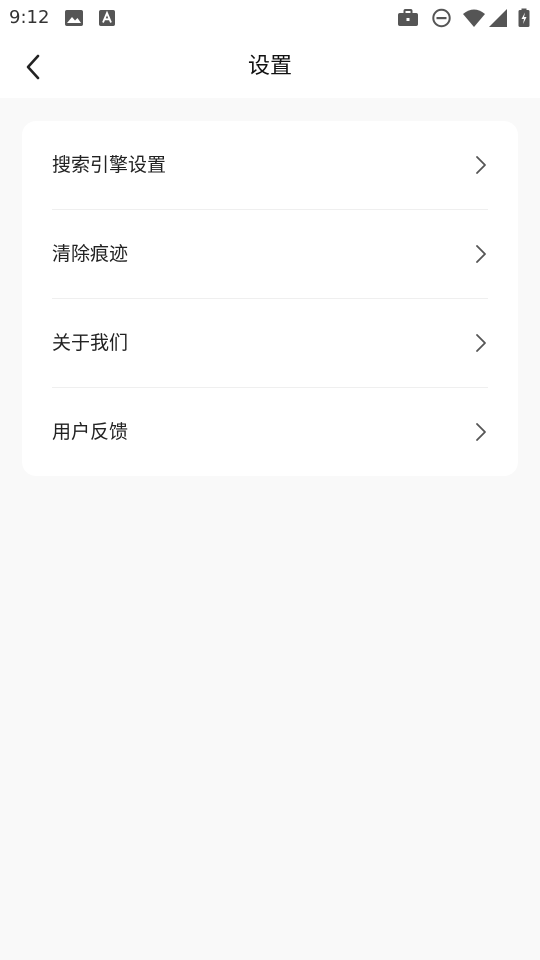  What do you see at coordinates (270, 254) in the screenshot?
I see `settings-item-clear-history: 清除痕迹` at bounding box center [270, 254].